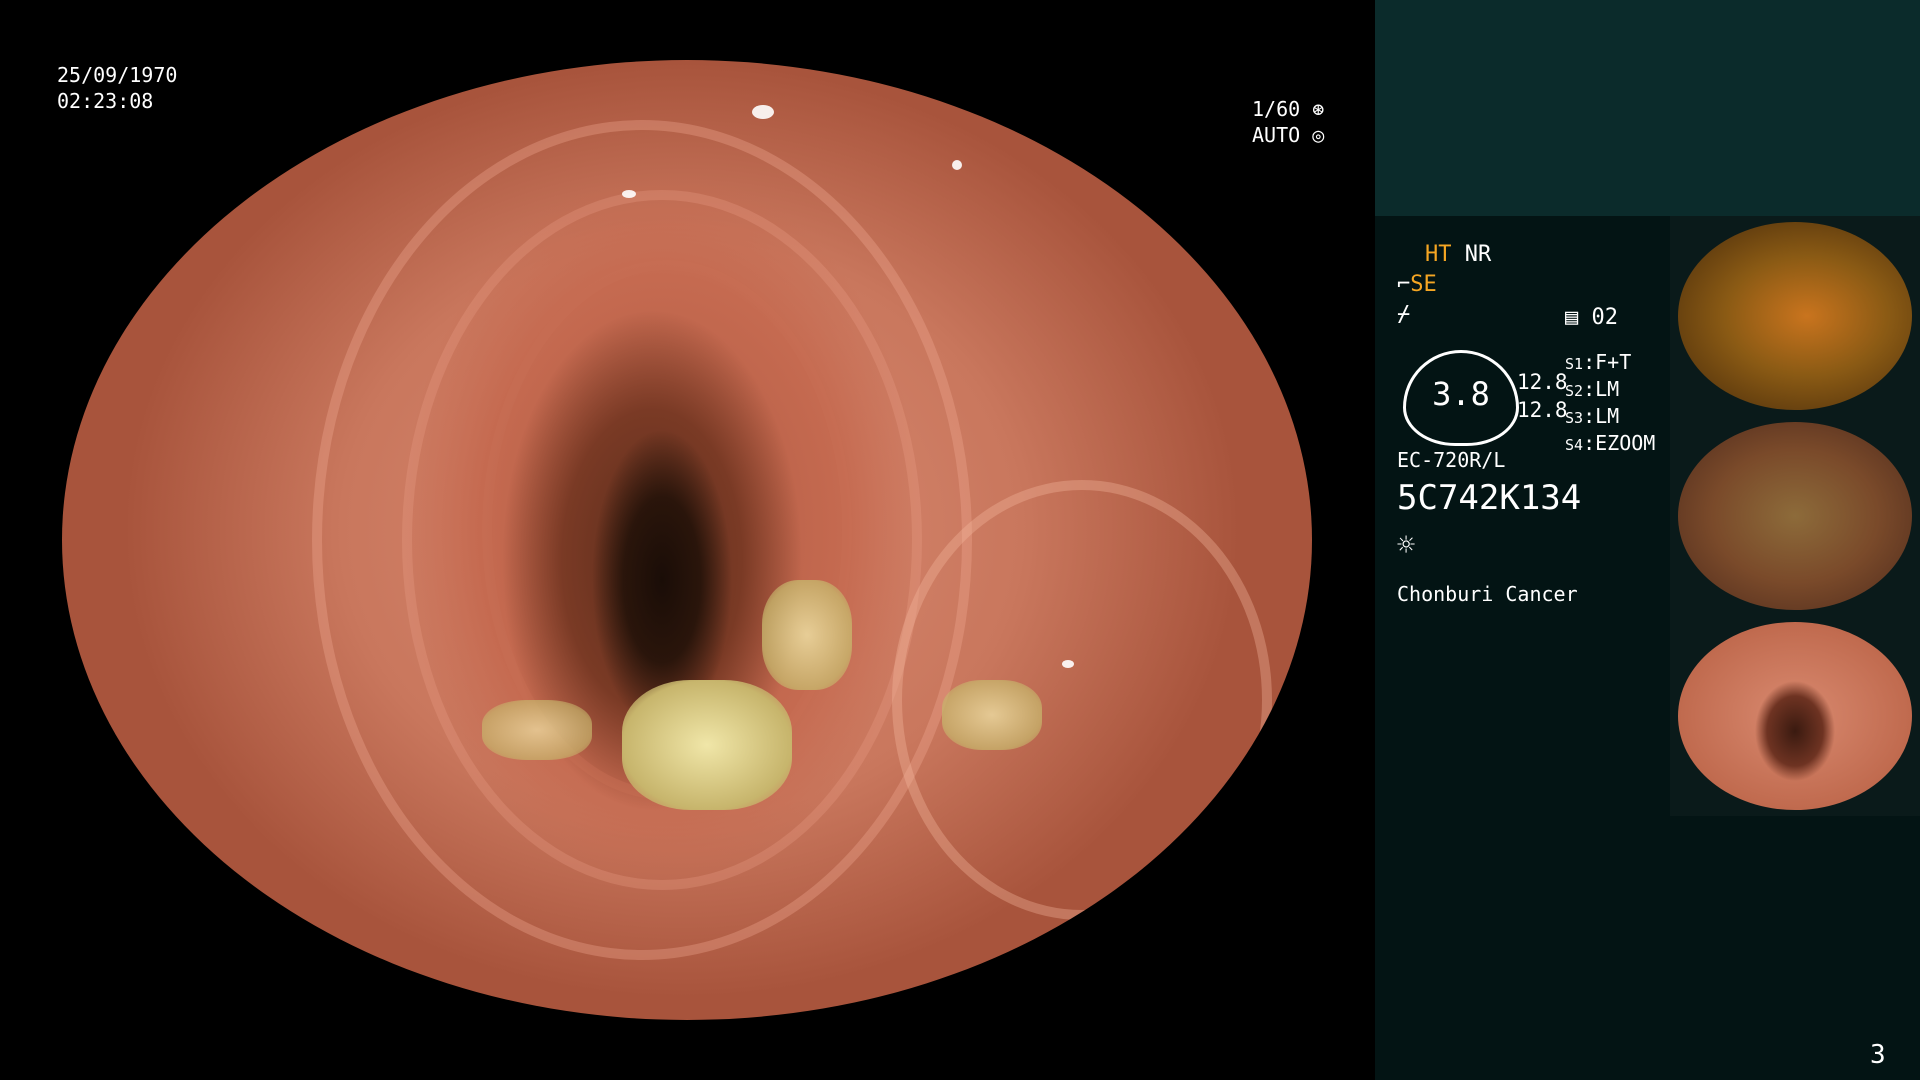 The image size is (1920, 1080). Describe the element at coordinates (117, 75) in the screenshot. I see `exam-date: 25/09/1970` at that location.